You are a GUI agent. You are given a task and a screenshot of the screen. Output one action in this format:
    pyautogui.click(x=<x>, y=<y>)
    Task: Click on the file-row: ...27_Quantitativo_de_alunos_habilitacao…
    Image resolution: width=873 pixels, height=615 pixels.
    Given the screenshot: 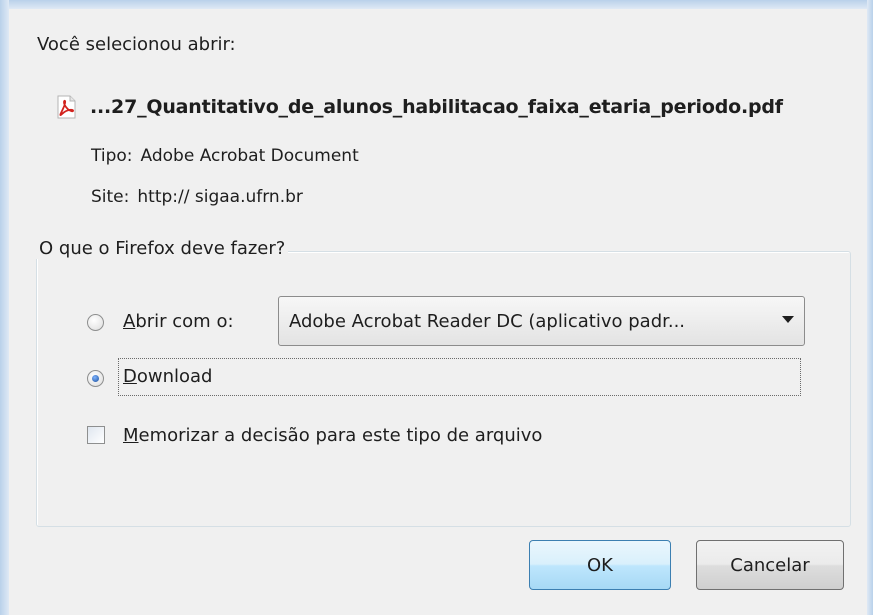 What is the action you would take?
    pyautogui.click(x=417, y=107)
    